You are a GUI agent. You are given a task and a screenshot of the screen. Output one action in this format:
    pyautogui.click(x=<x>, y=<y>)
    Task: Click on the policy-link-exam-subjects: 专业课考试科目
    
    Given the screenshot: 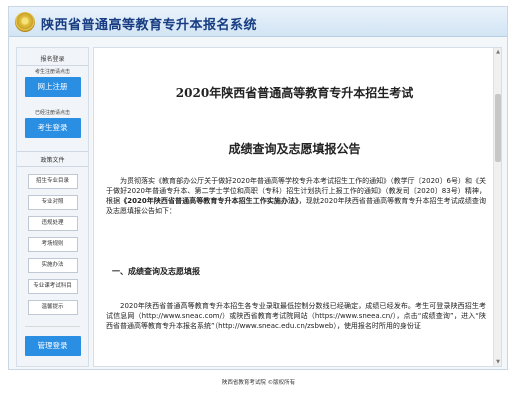 What is the action you would take?
    pyautogui.click(x=52, y=286)
    